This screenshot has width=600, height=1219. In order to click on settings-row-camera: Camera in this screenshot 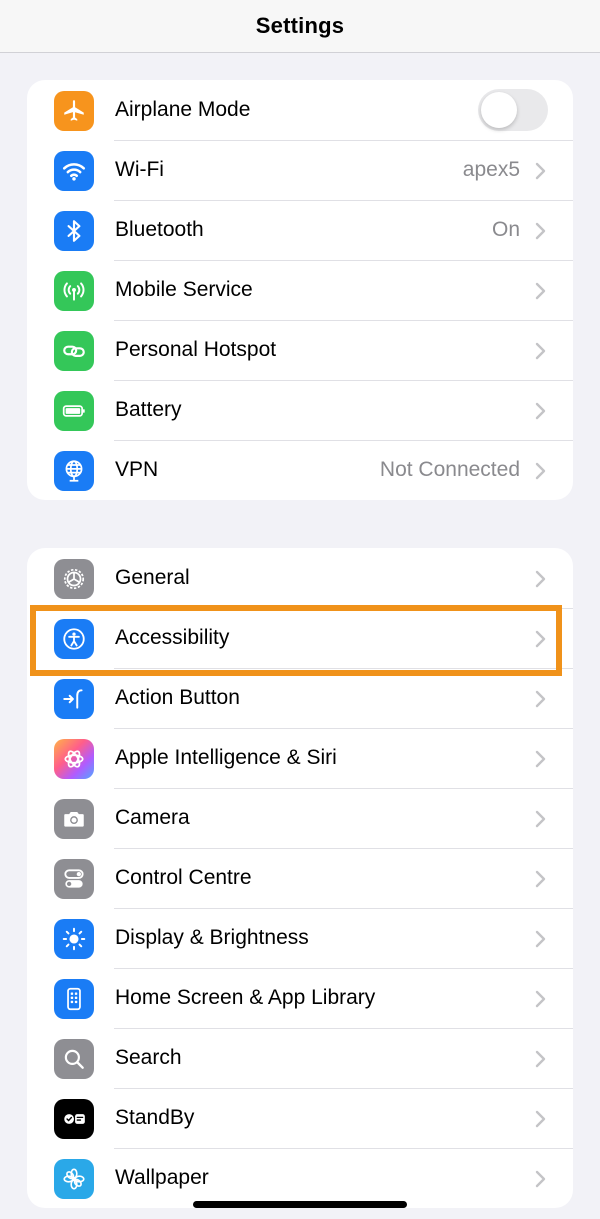, I will do `click(300, 818)`.